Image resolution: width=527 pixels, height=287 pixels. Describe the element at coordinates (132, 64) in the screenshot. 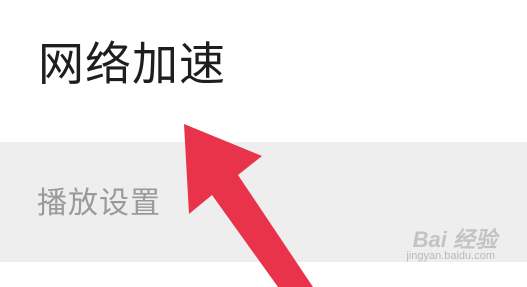

I see `network-acceleration-label: 网络加速` at that location.